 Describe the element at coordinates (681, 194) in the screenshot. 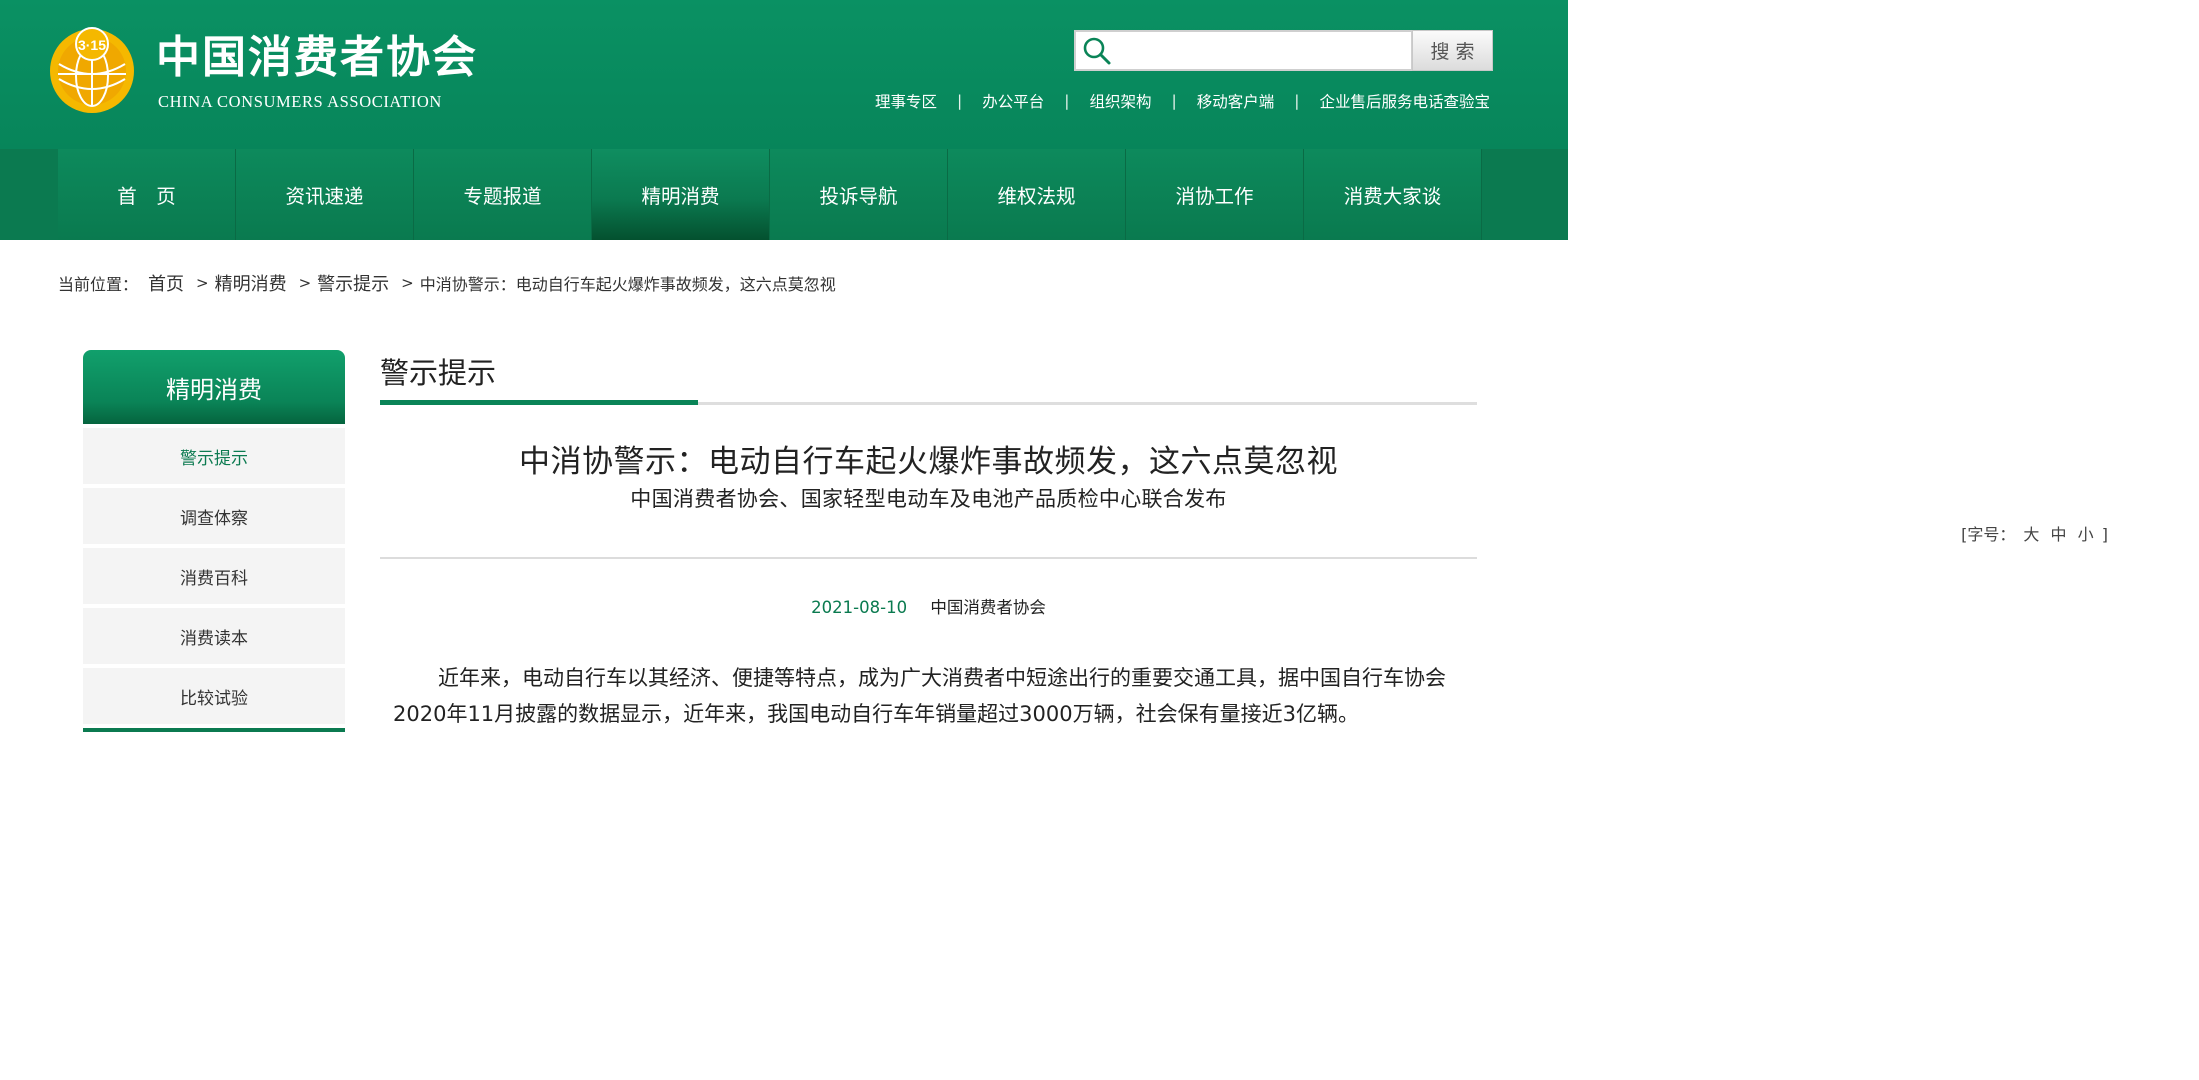

I see `nav-item-smart-consumption: 精明消费` at that location.